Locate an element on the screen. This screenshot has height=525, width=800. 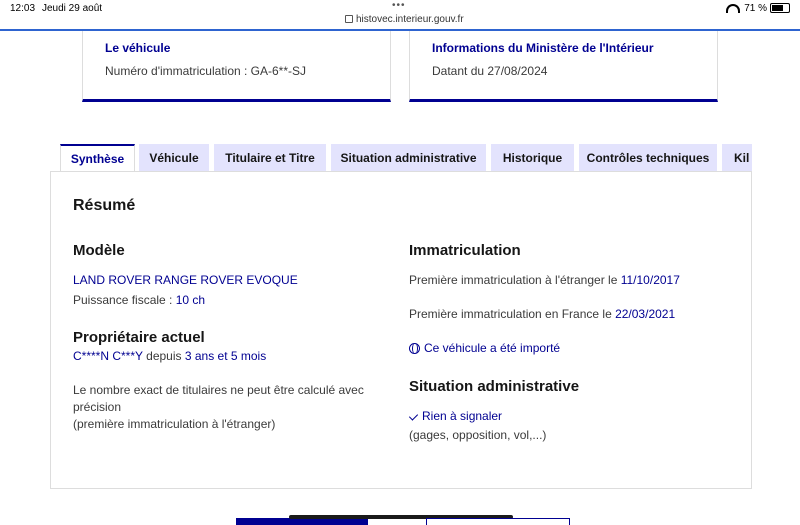
tab-historique: Historique is located at coordinates (532, 158).